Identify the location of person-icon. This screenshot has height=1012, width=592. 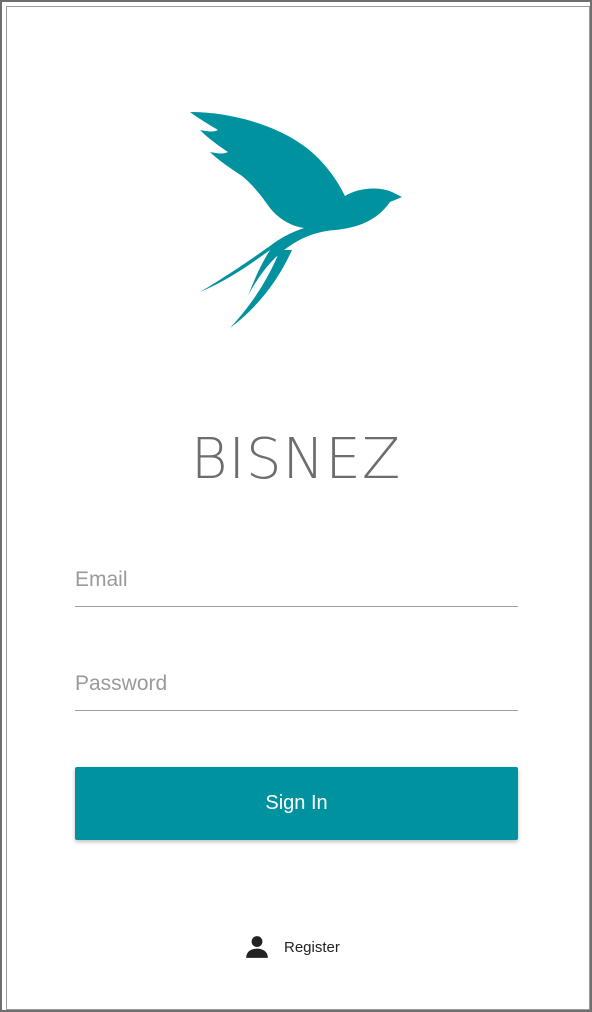
(257, 947).